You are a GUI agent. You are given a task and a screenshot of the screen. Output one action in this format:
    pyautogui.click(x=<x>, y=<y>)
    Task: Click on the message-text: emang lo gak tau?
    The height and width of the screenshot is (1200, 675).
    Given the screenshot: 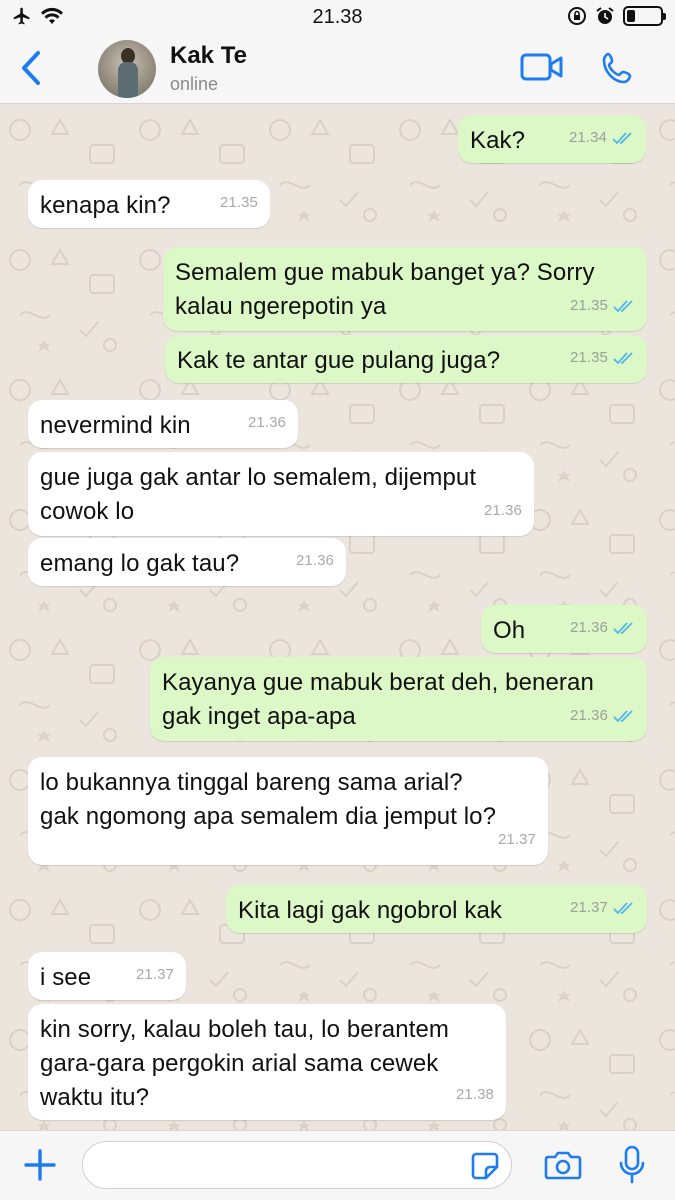 What is the action you would take?
    pyautogui.click(x=140, y=563)
    